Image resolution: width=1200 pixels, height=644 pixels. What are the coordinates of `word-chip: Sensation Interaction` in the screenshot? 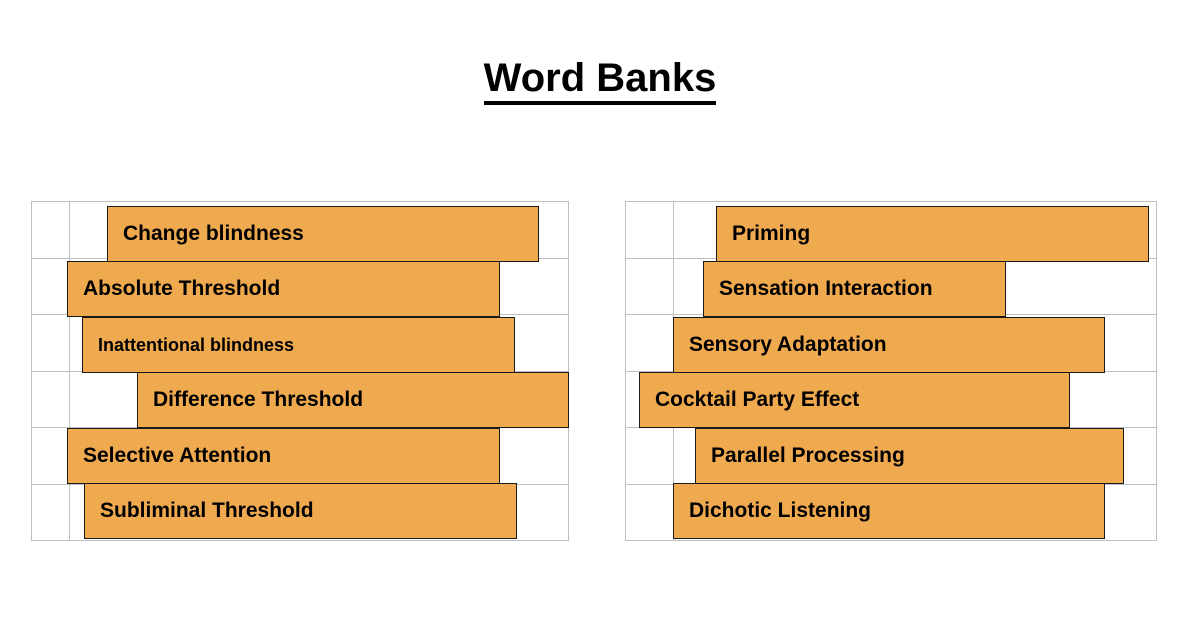 It's located at (854, 289).